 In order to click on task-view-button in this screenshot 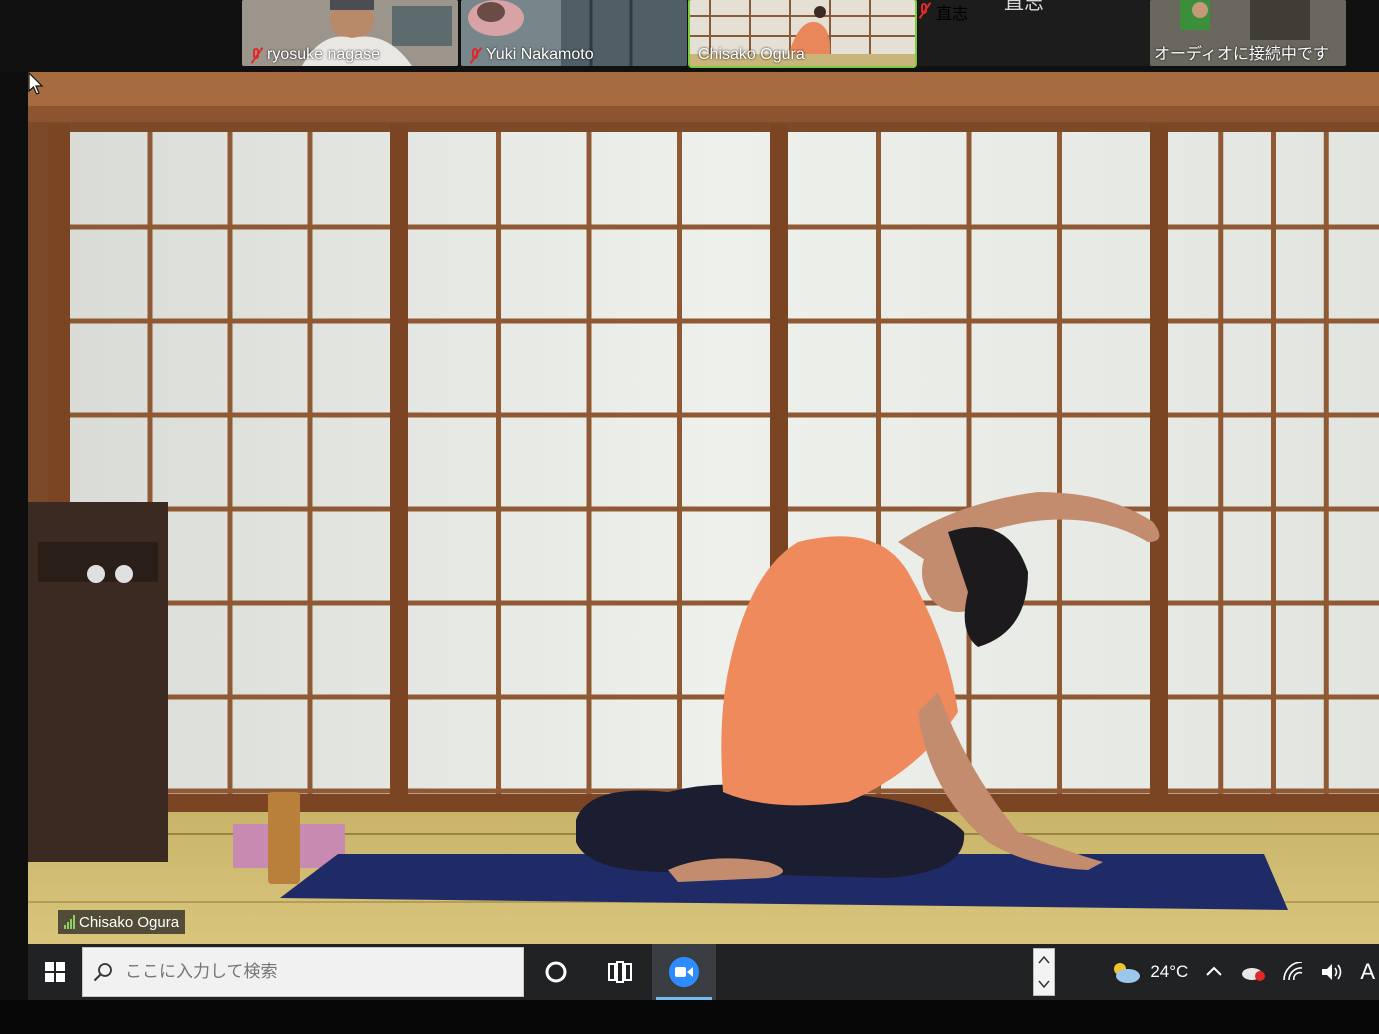, I will do `click(620, 972)`.